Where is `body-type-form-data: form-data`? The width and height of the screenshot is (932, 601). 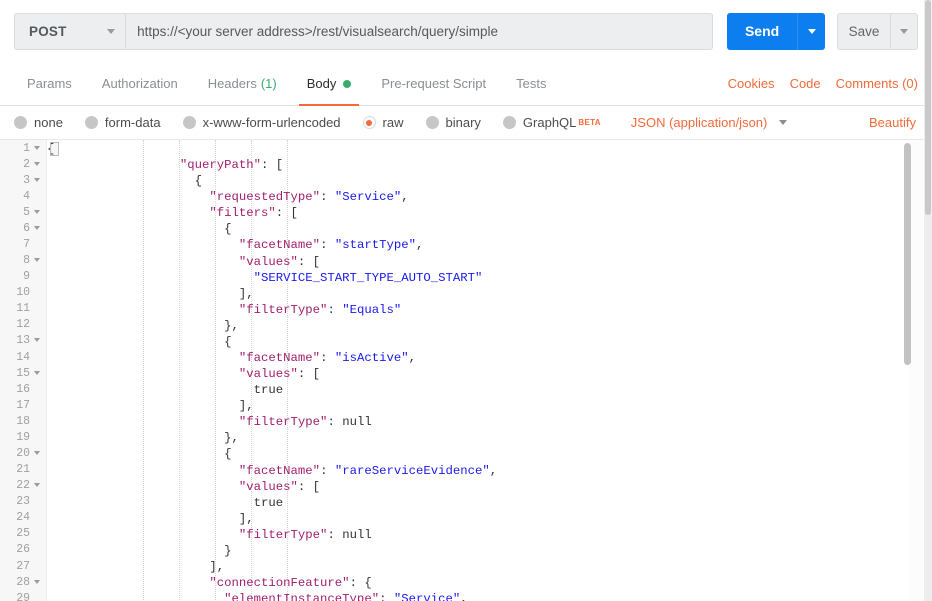 body-type-form-data: form-data is located at coordinates (122, 122).